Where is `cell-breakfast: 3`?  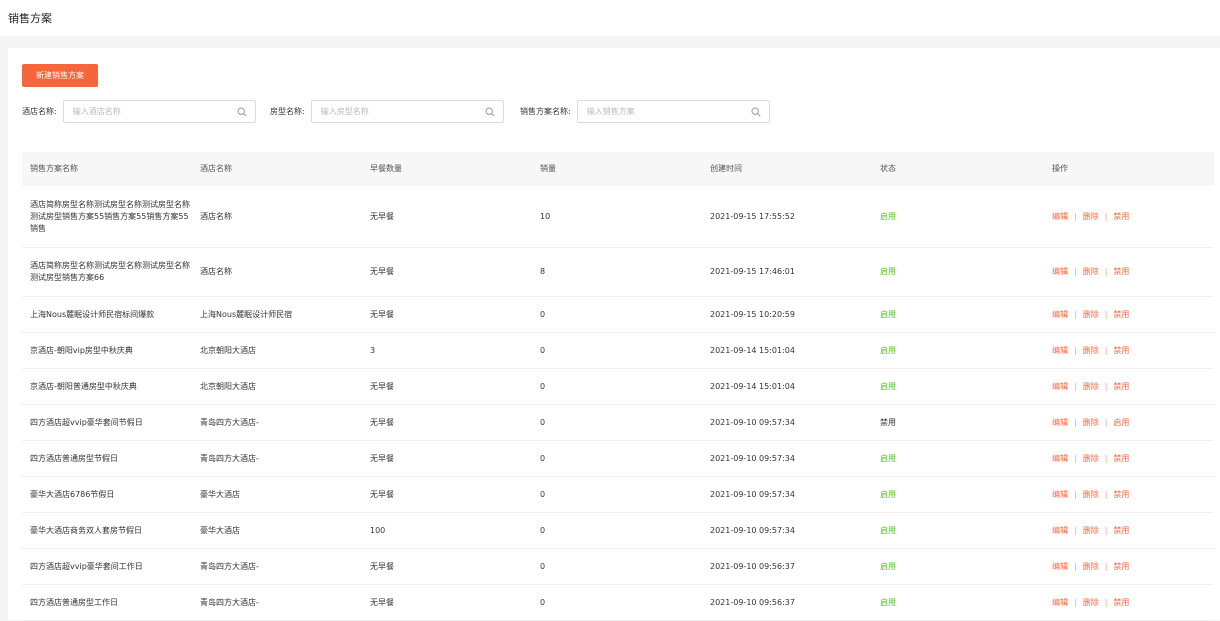
cell-breakfast: 3 is located at coordinates (373, 350).